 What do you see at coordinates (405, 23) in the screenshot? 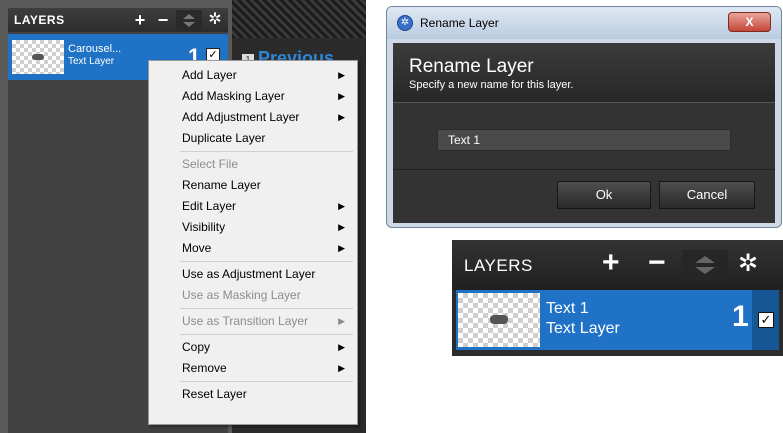
I see `app-icon: ✲` at bounding box center [405, 23].